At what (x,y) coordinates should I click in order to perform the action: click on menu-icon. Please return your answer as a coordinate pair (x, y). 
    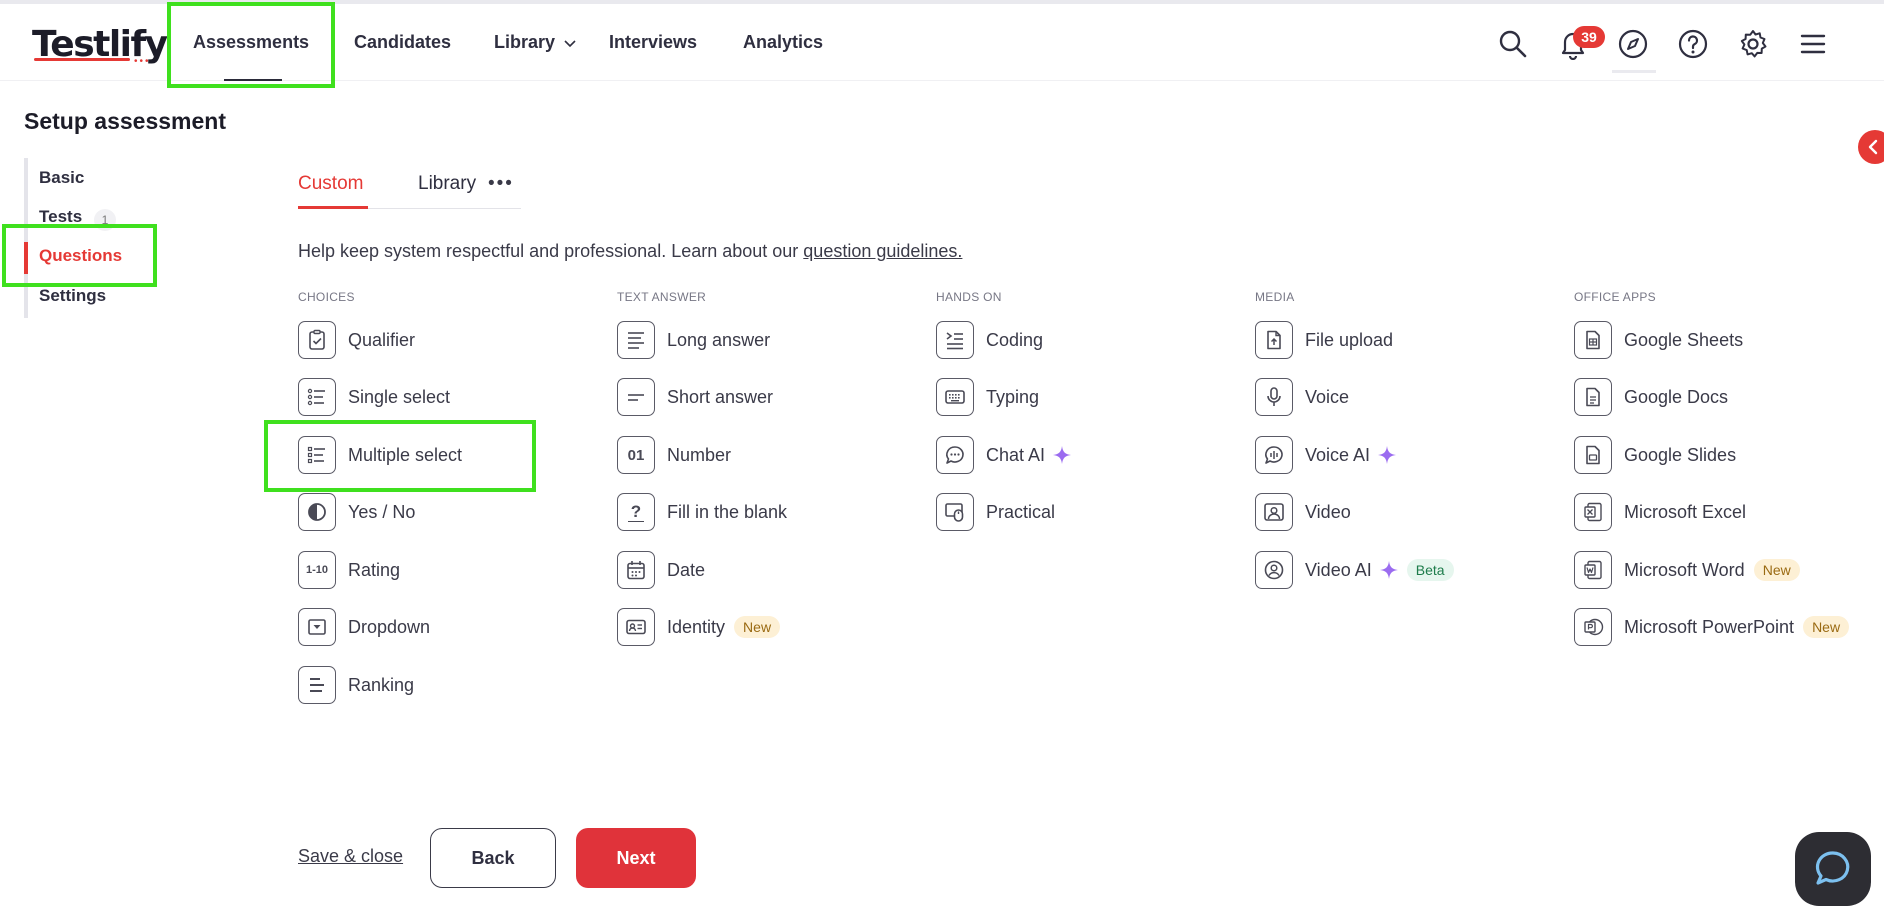
    Looking at the image, I should click on (1813, 44).